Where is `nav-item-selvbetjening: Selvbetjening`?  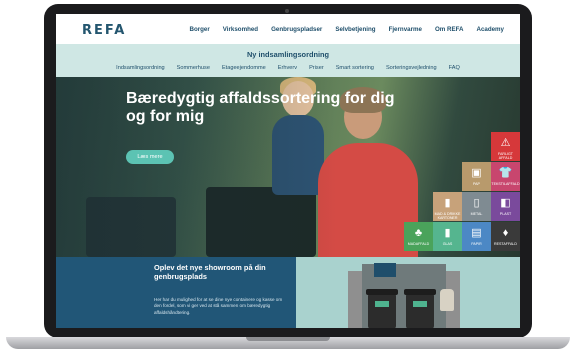
nav-item-selvbetjening: Selvbetjening is located at coordinates (355, 29).